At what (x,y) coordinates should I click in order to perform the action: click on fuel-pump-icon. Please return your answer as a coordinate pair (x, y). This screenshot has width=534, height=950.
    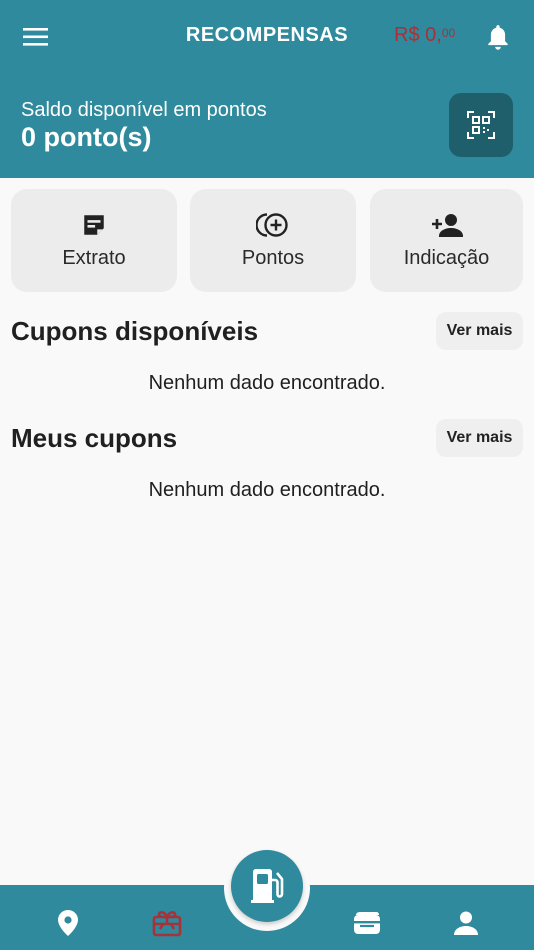
    Looking at the image, I should click on (267, 886).